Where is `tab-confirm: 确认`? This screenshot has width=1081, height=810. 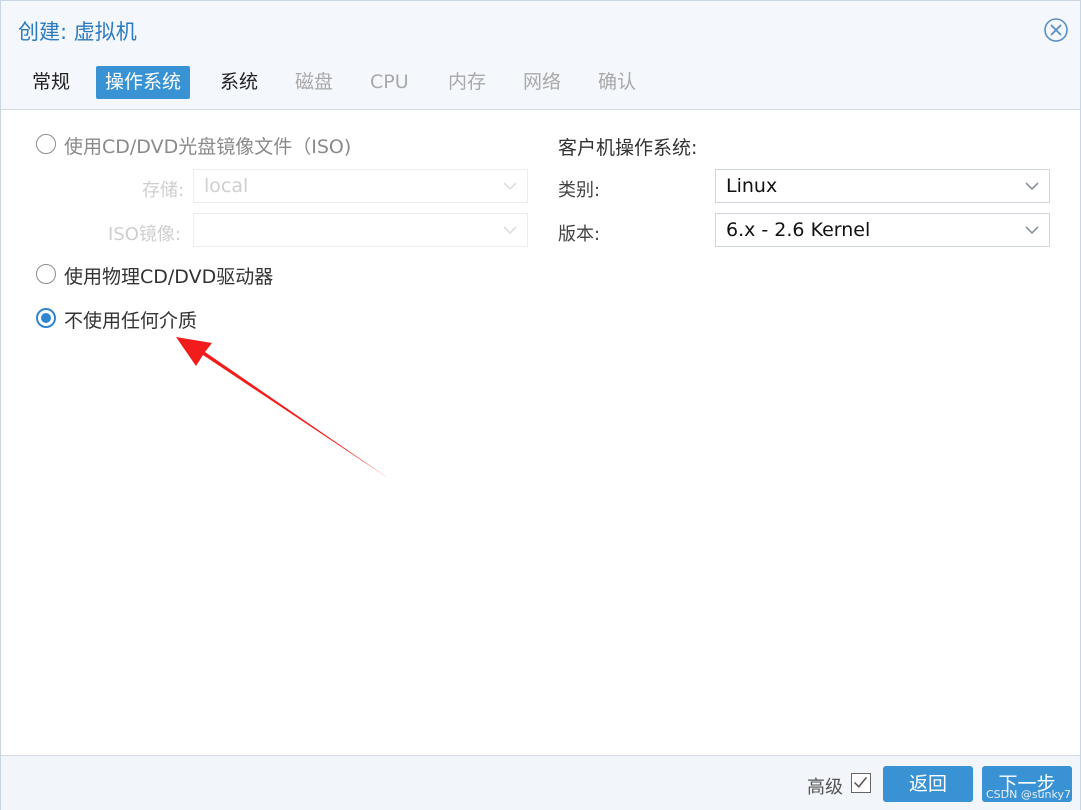
tab-confirm: 确认 is located at coordinates (617, 82).